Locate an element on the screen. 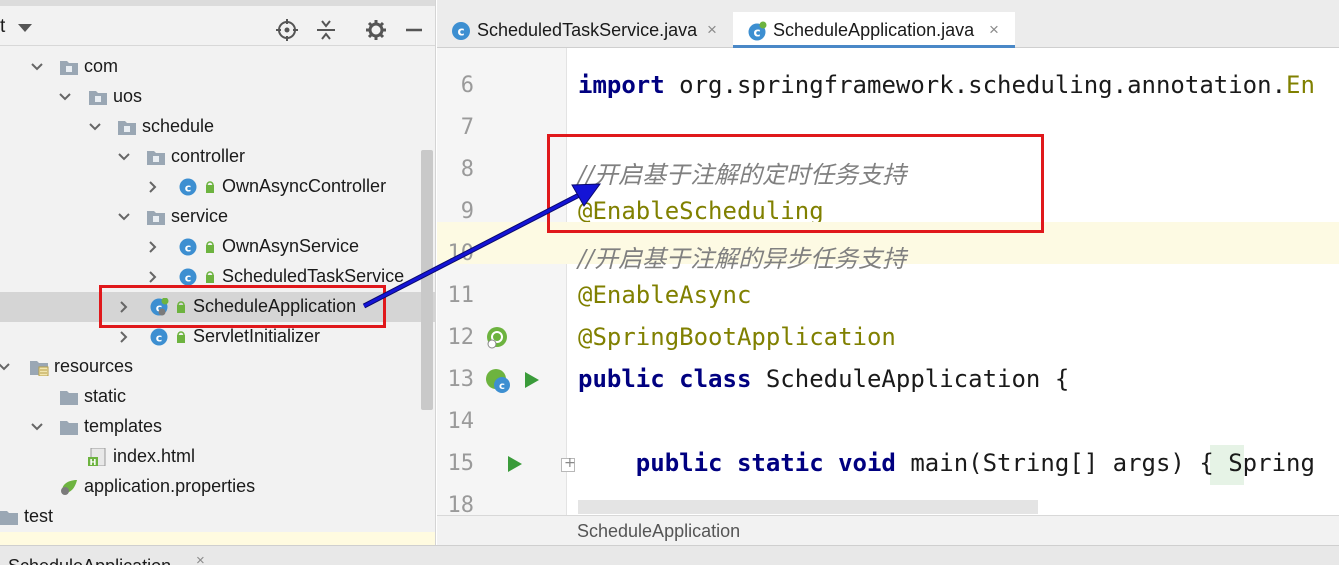 Image resolution: width=1339 pixels, height=565 pixels. run-tool-window-tabs: ScheduleApplication × is located at coordinates (669, 555).